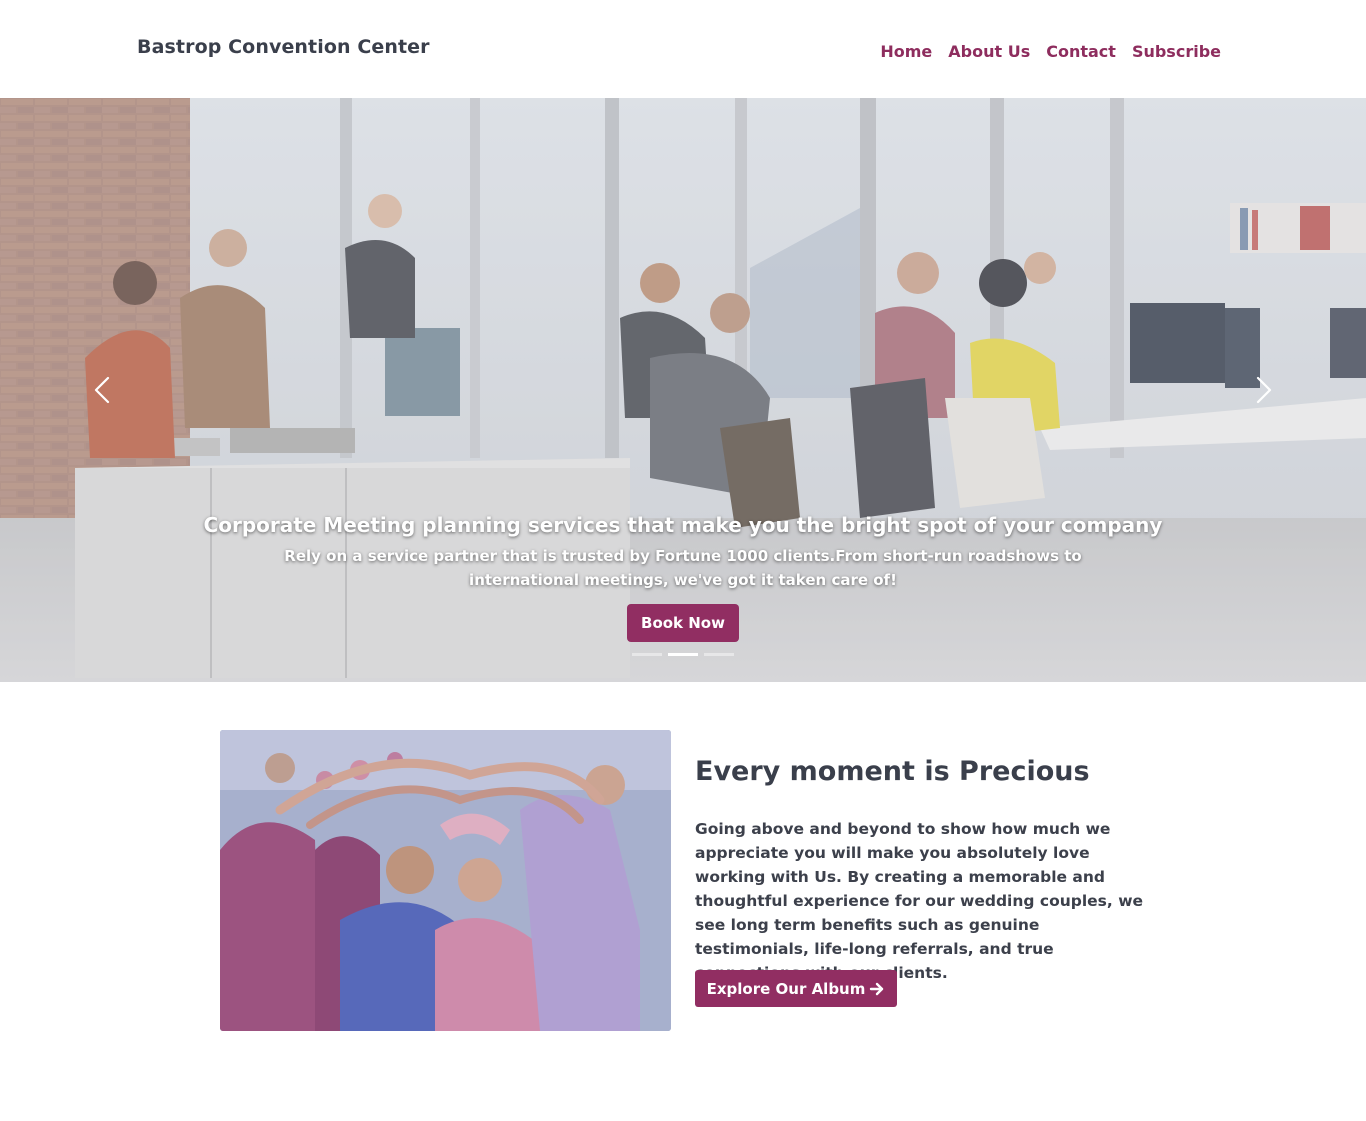 The image size is (1366, 1121). I want to click on explore-album-label: Explore Our Album, so click(786, 988).